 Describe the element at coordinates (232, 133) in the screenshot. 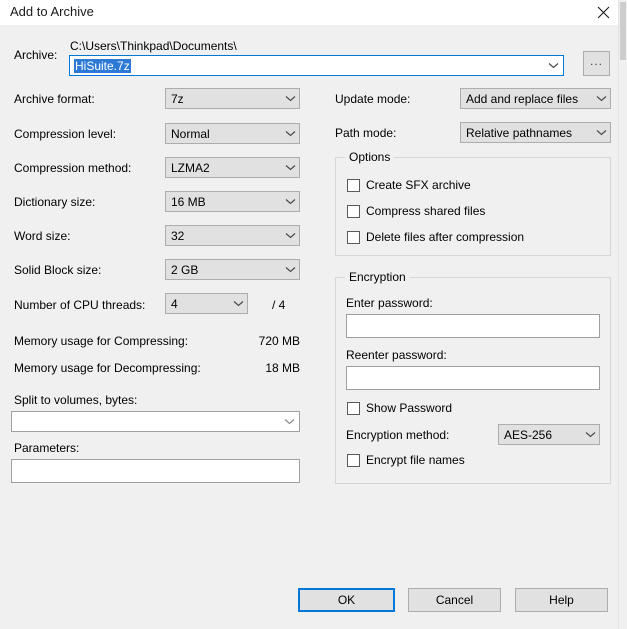

I see `compression-level-combo: Normal` at that location.